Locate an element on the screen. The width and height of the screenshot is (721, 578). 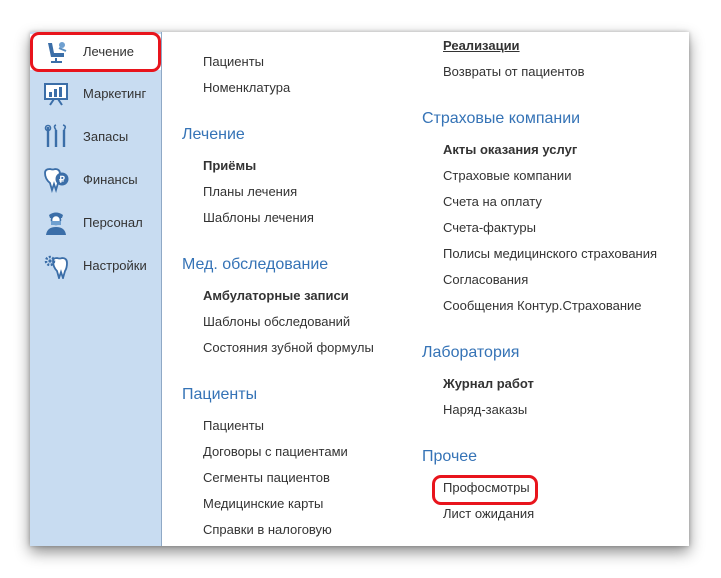
link-tax-certificates: Справки в налоговую is located at coordinates (267, 529).